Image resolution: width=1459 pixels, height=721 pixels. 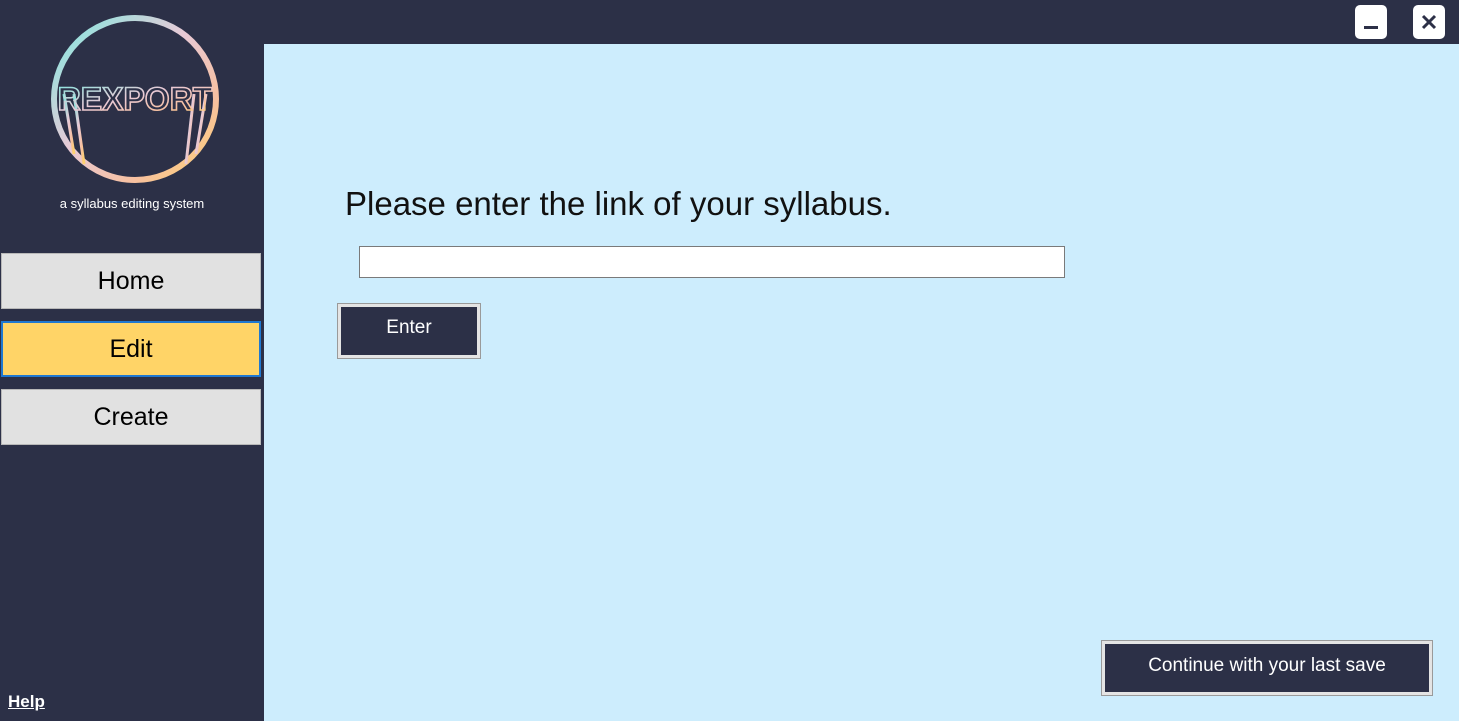 What do you see at coordinates (26, 702) in the screenshot?
I see `help-link: Help` at bounding box center [26, 702].